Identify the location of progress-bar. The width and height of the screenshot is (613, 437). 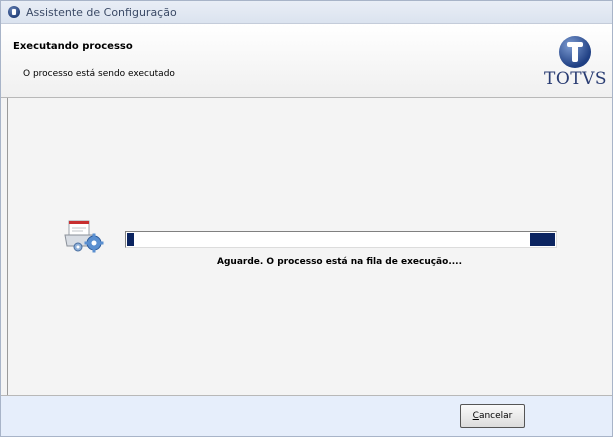
(341, 239).